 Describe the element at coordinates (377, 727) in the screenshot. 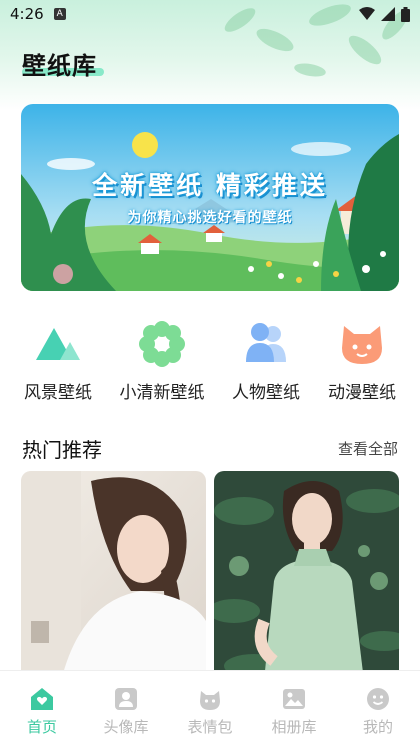

I see `tab-label: 我的` at that location.